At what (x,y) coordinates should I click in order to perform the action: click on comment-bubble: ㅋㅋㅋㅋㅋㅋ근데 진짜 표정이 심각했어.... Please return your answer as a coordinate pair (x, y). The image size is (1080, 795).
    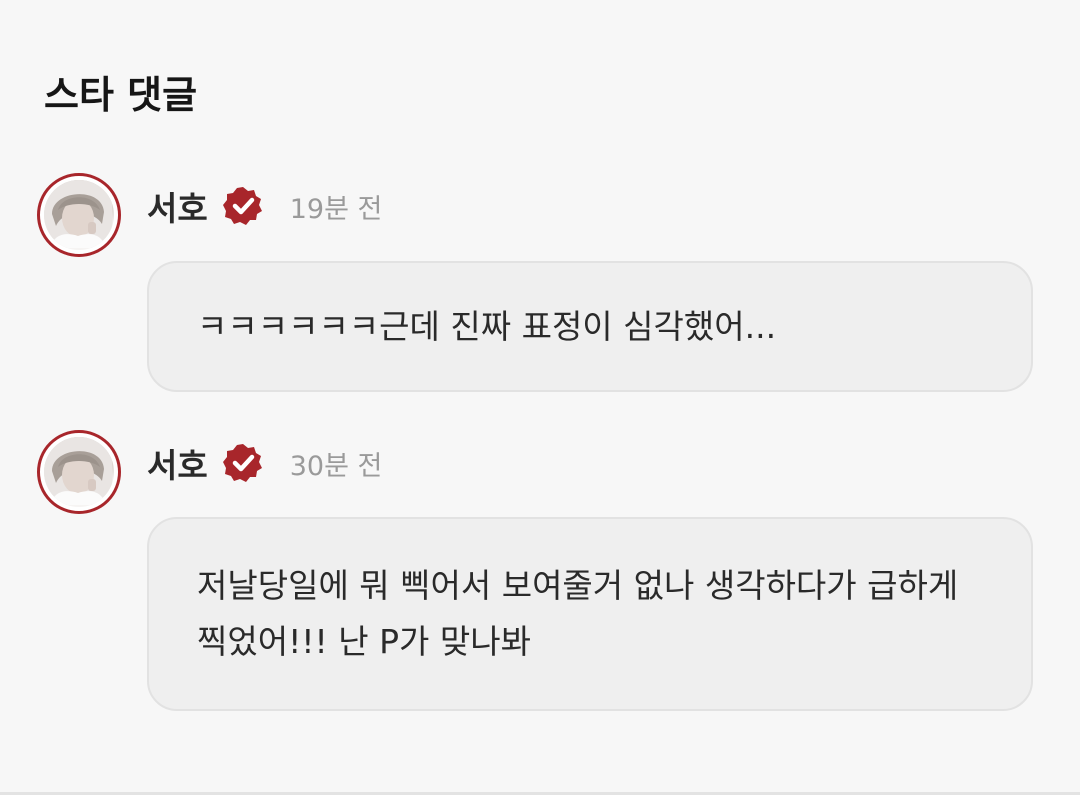
    Looking at the image, I should click on (590, 326).